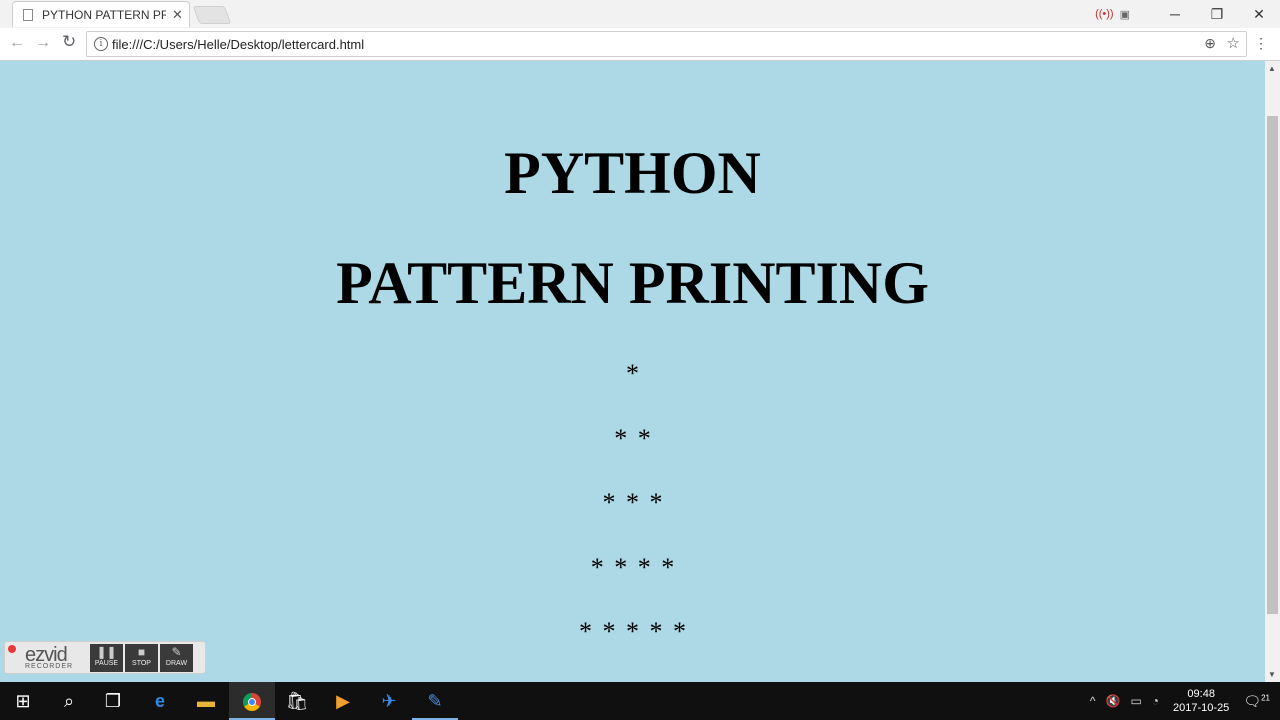 This screenshot has height=720, width=1280. What do you see at coordinates (1104, 14) in the screenshot?
I see `cast-icon: ((•))` at bounding box center [1104, 14].